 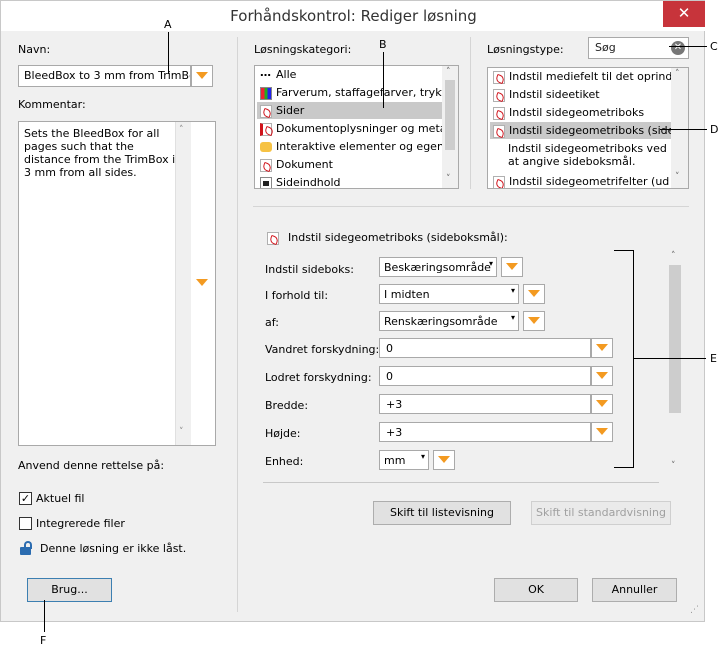 I want to click on horizontal-offset-menu-button, so click(x=602, y=348).